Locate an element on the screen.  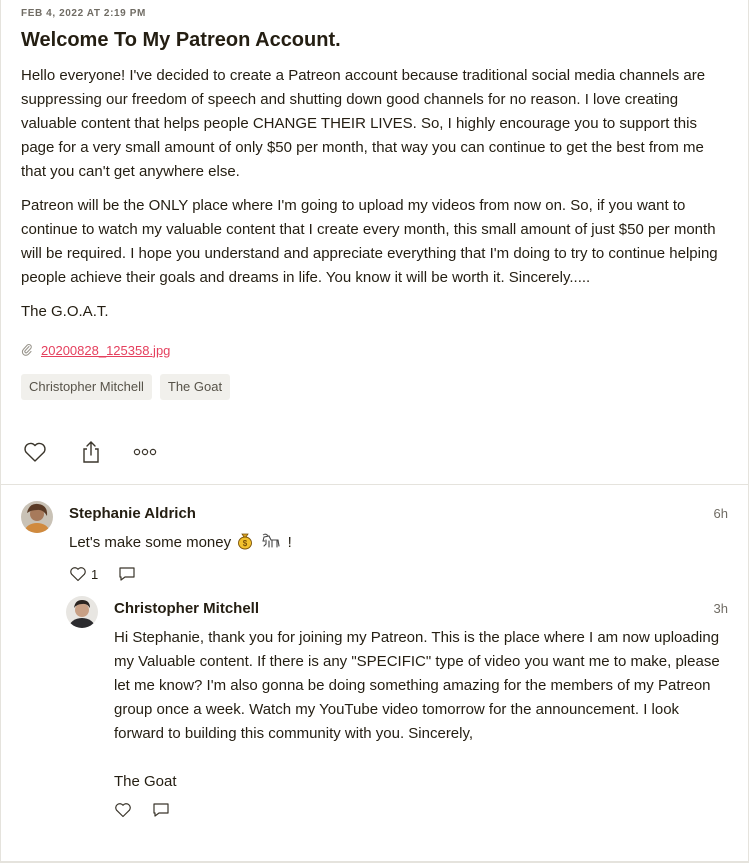
comment-reply-button is located at coordinates (127, 574).